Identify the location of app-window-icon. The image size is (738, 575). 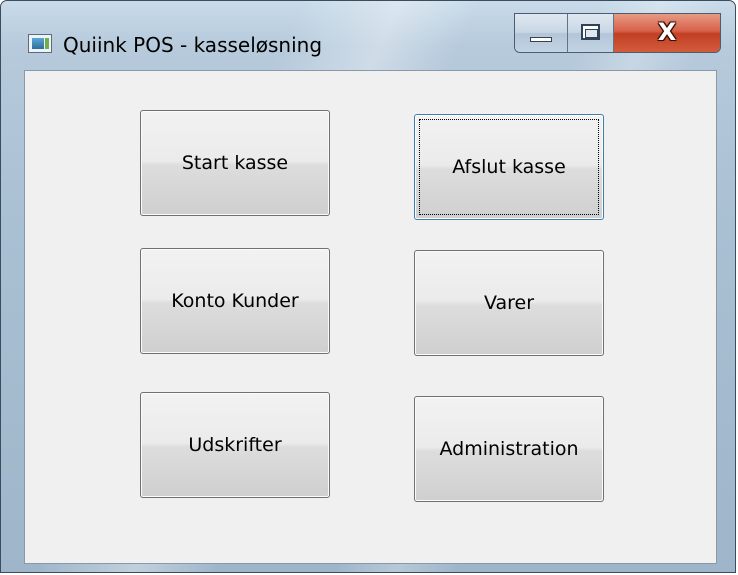
(40, 43).